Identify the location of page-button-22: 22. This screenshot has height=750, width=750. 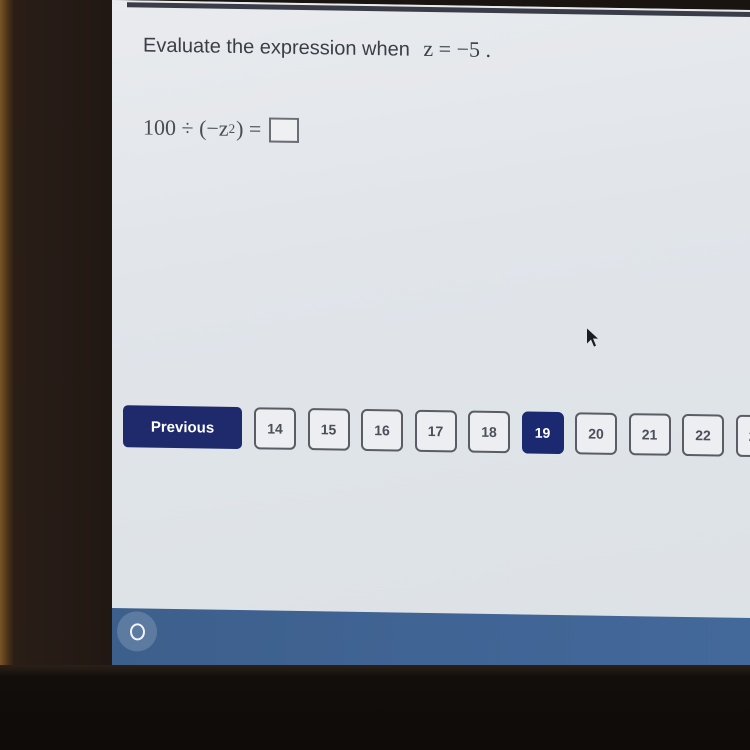
(703, 435).